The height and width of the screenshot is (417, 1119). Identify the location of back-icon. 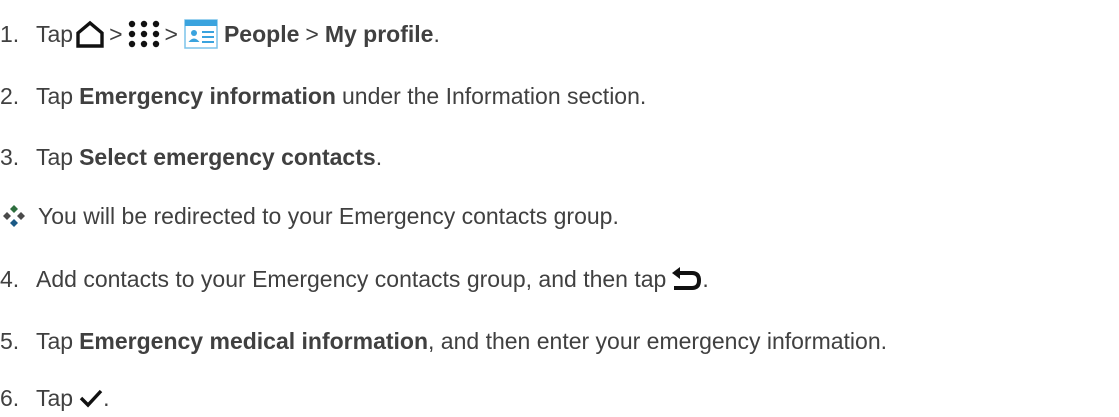
(686, 279).